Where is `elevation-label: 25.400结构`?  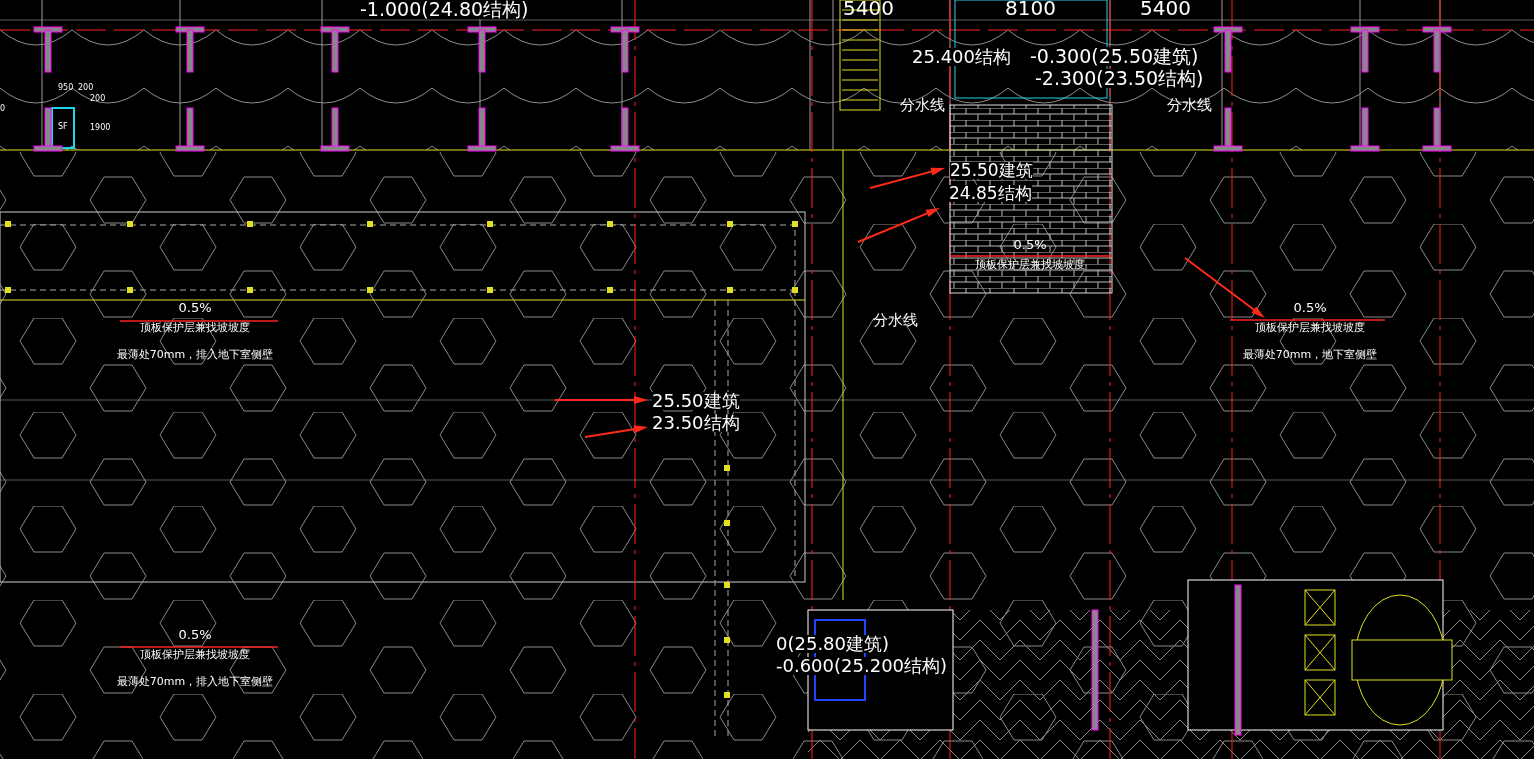
elevation-label: 25.400结构 is located at coordinates (961, 57).